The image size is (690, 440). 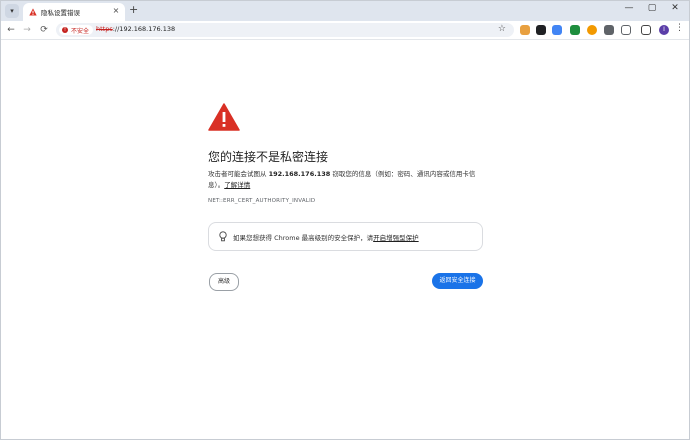 What do you see at coordinates (27, 30) in the screenshot?
I see `forward-button: →` at bounding box center [27, 30].